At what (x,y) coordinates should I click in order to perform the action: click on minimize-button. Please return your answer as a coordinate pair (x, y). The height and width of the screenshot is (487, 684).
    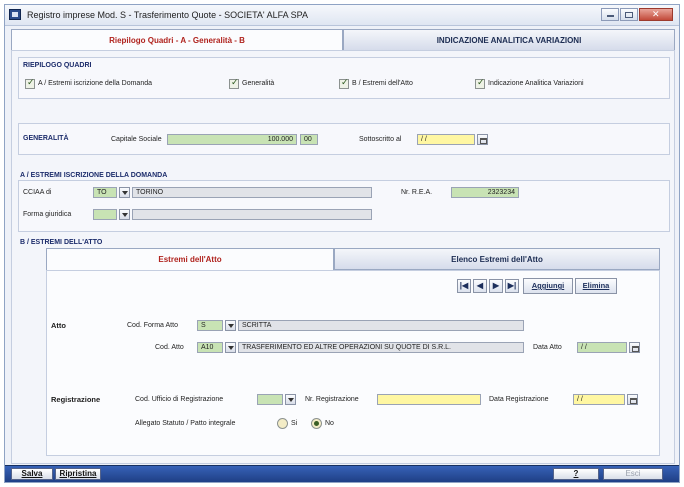
    Looking at the image, I should click on (610, 14).